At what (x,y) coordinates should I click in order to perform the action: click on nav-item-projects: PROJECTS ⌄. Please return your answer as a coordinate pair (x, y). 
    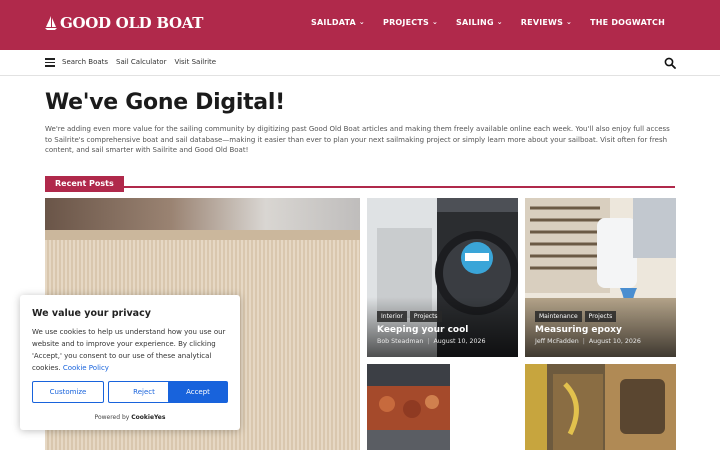
    Looking at the image, I should click on (410, 22).